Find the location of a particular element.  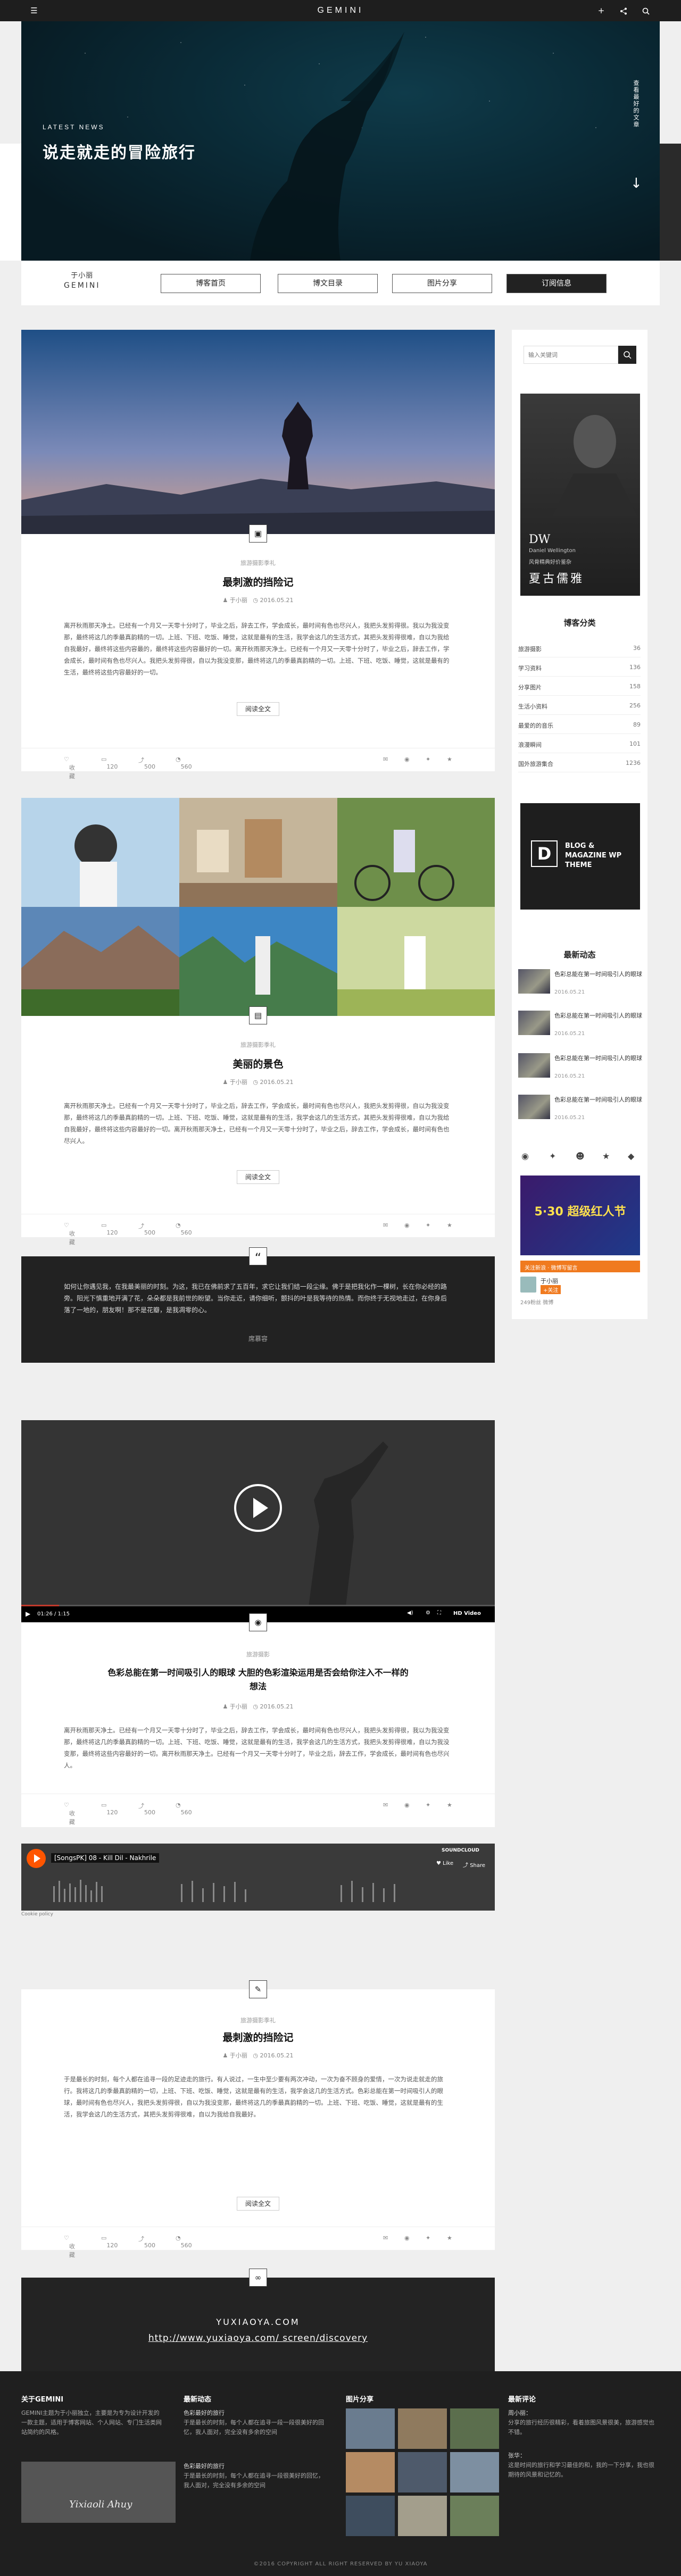

weibo-icon: ◉ is located at coordinates (525, 1156).